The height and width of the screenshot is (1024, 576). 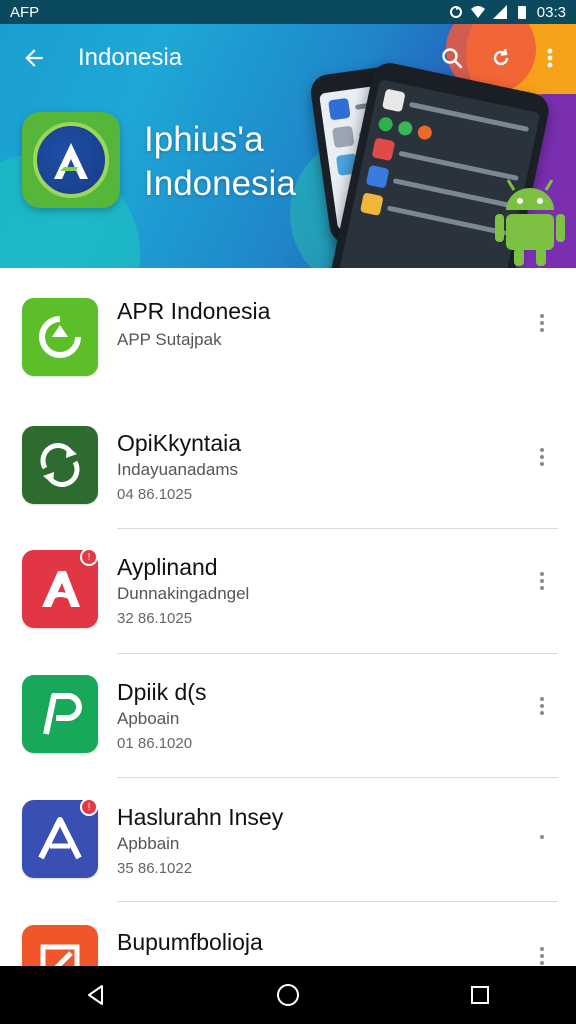 I want to click on app-date: 01 86.1020, so click(x=155, y=743).